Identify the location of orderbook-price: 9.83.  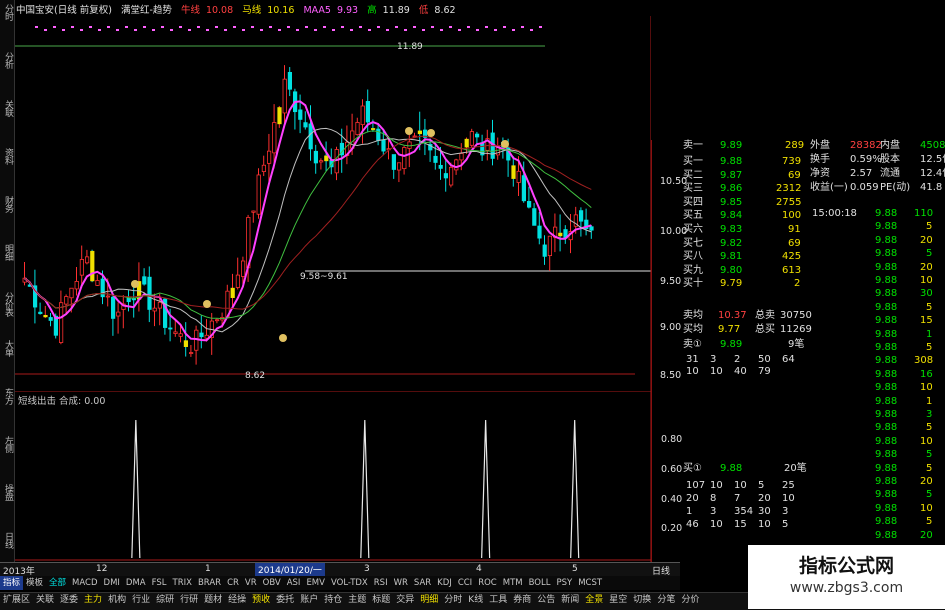
(731, 229).